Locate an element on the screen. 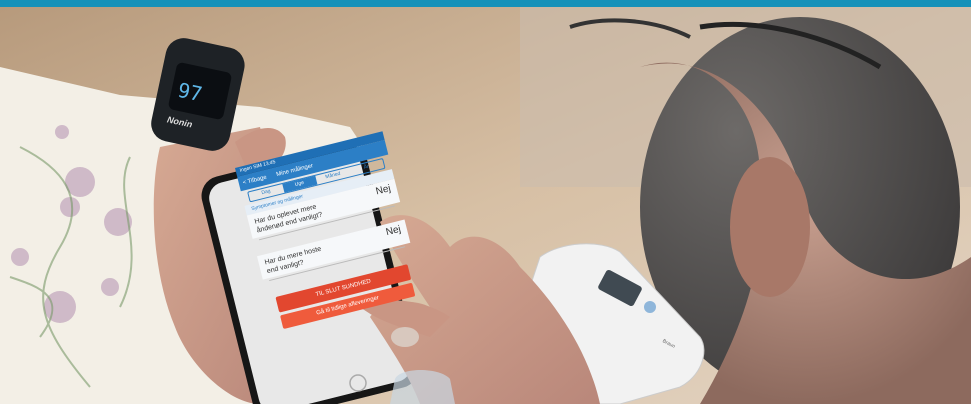  top-accent-band is located at coordinates (485, 3).